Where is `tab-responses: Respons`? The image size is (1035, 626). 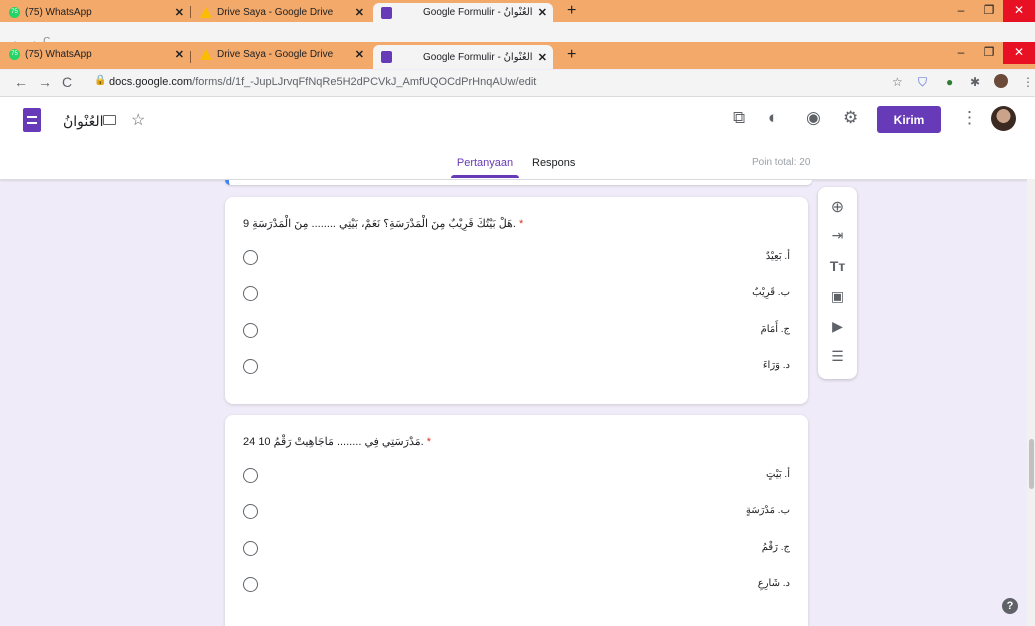 tab-responses: Respons is located at coordinates (553, 163).